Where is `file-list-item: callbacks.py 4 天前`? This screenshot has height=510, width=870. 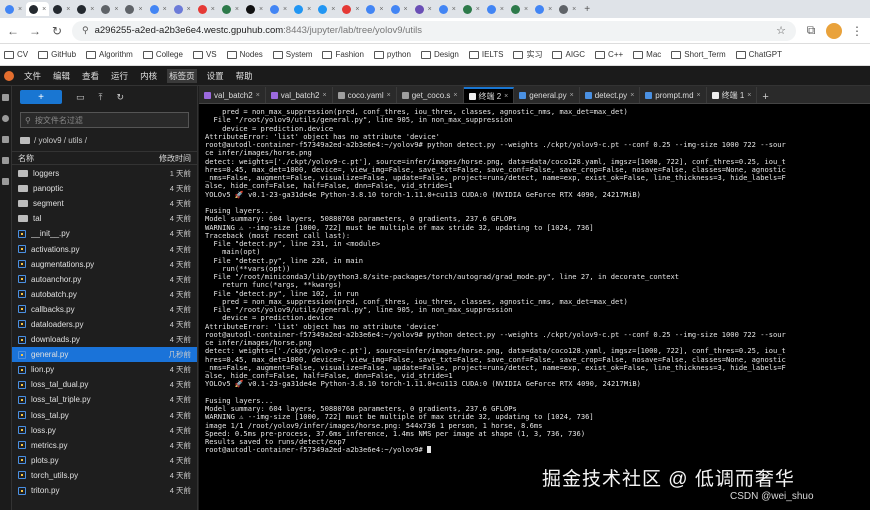
file-list-item: callbacks.py 4 天前 is located at coordinates (104, 309).